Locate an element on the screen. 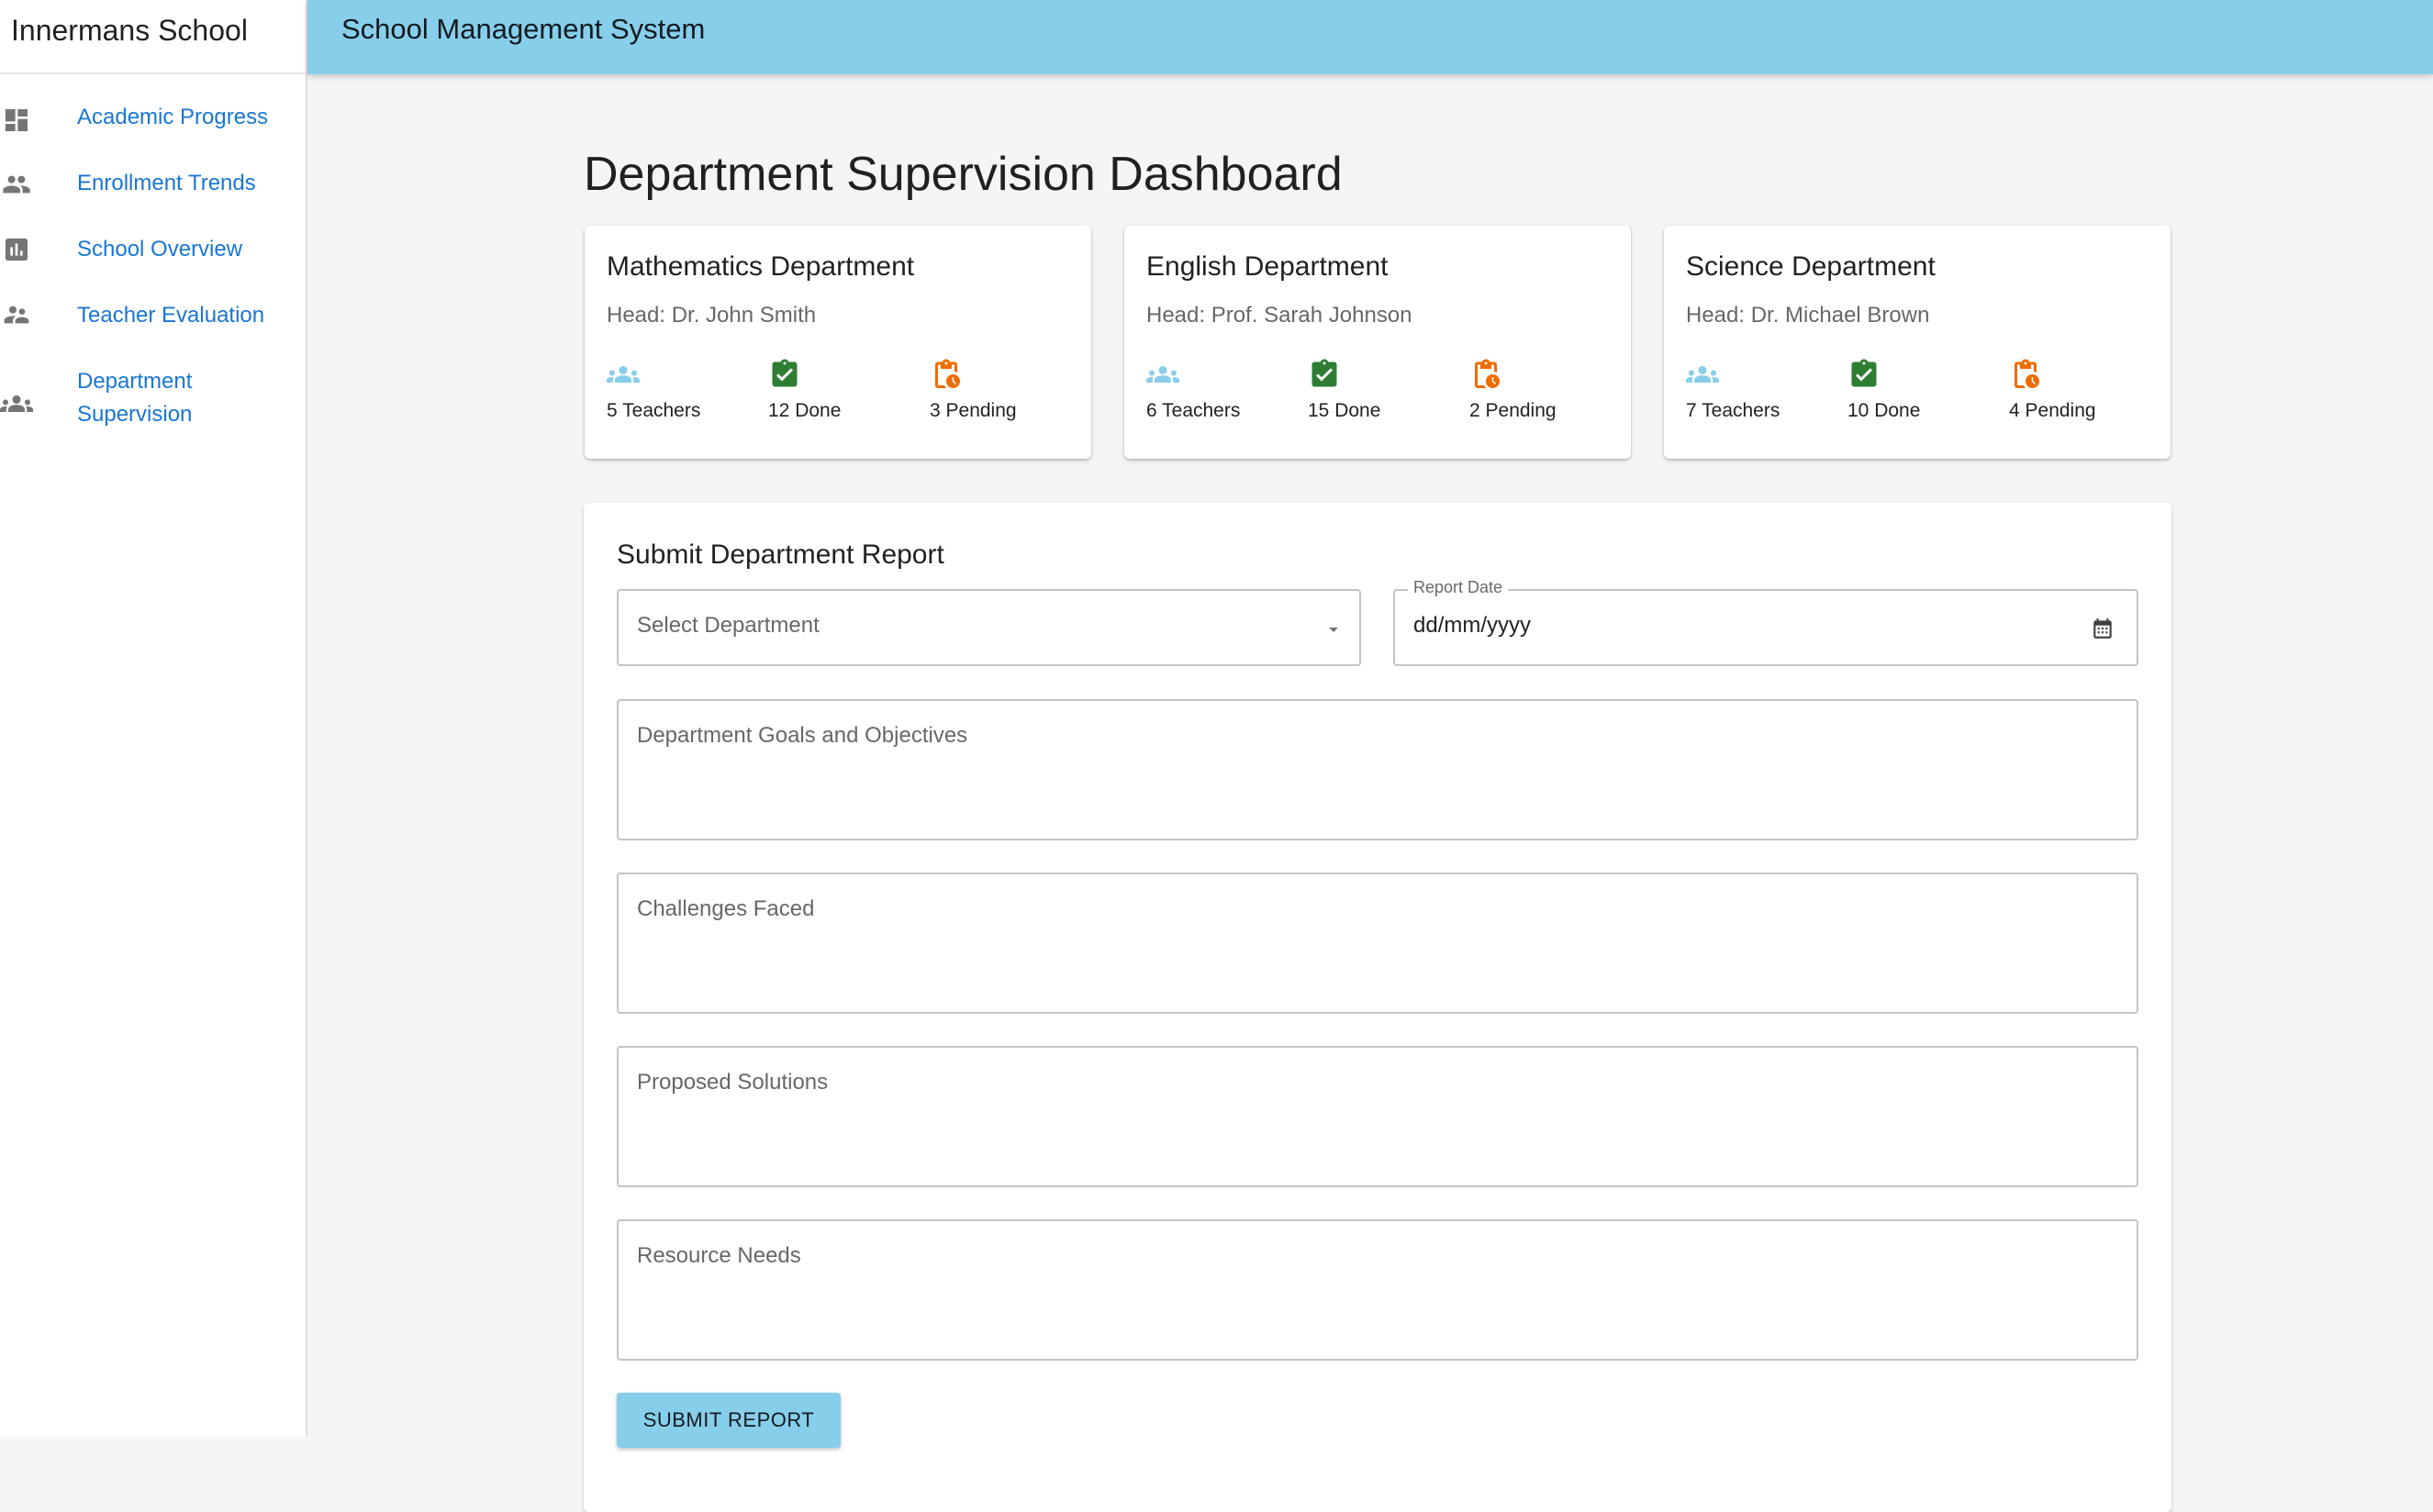 Image resolution: width=2433 pixels, height=1512 pixels. department-select: Select Department is located at coordinates (989, 628).